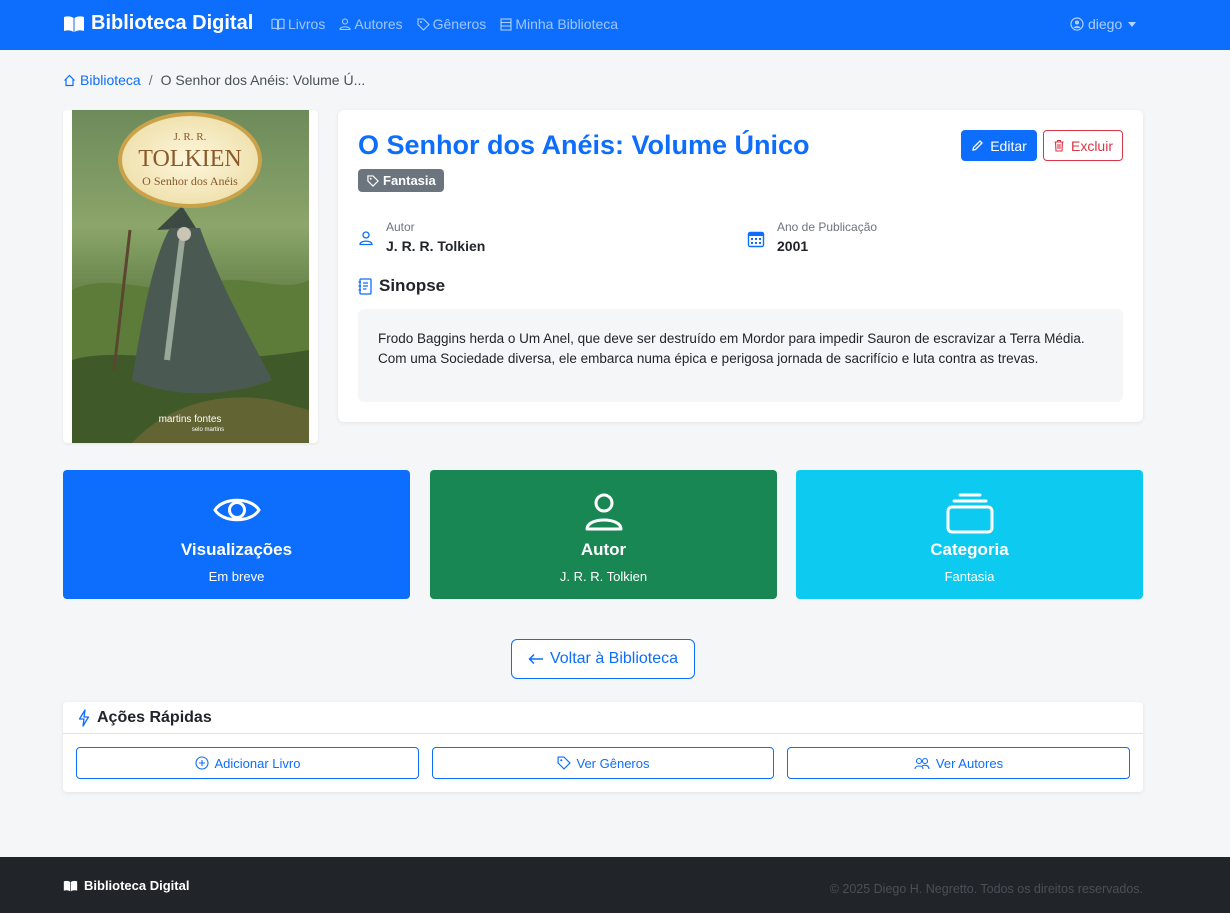  I want to click on footer-brand-label: Biblioteca Digital, so click(137, 885).